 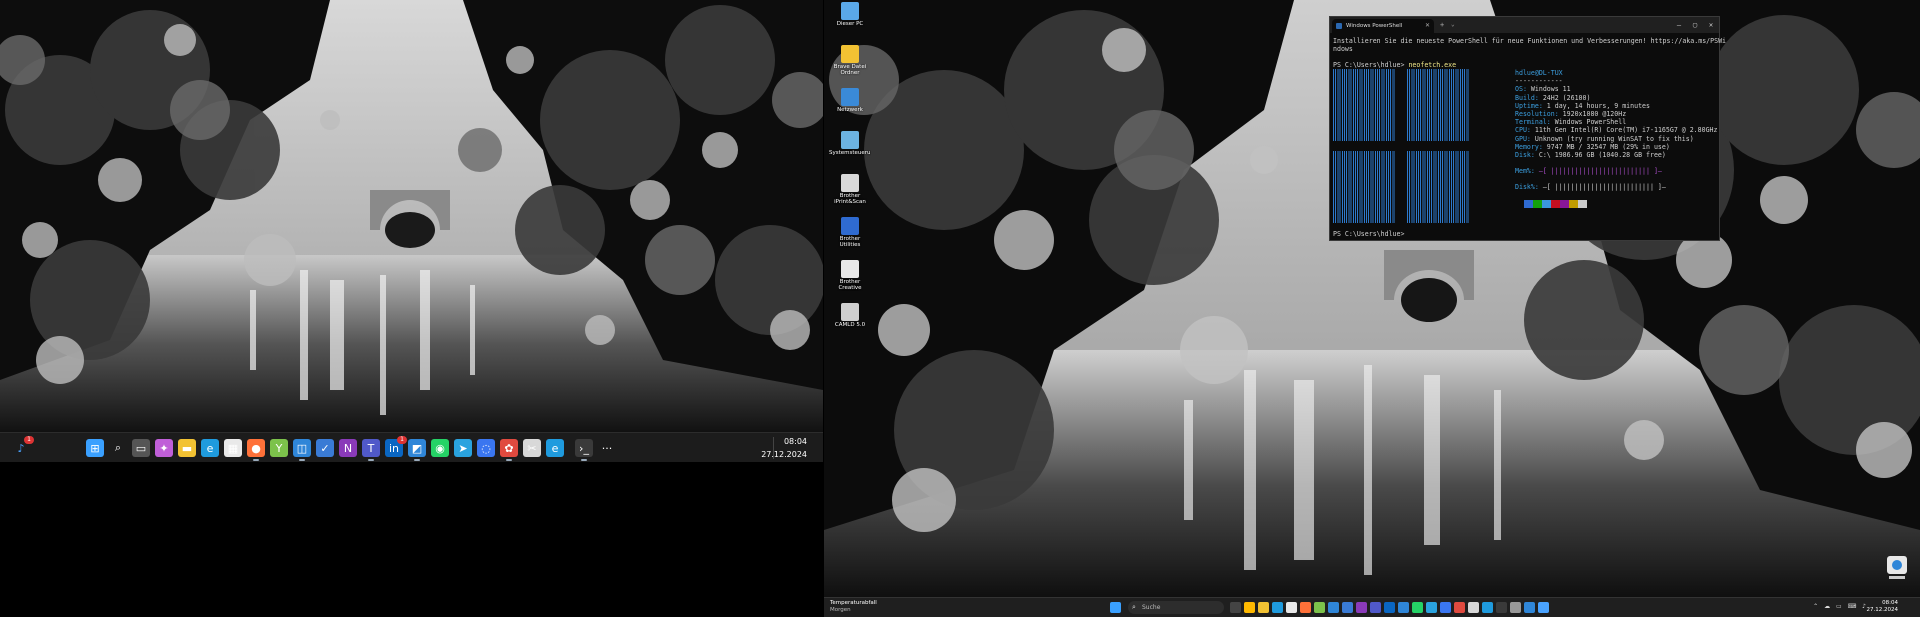 What do you see at coordinates (555, 448) in the screenshot?
I see `edge-beta-icon: e` at bounding box center [555, 448].